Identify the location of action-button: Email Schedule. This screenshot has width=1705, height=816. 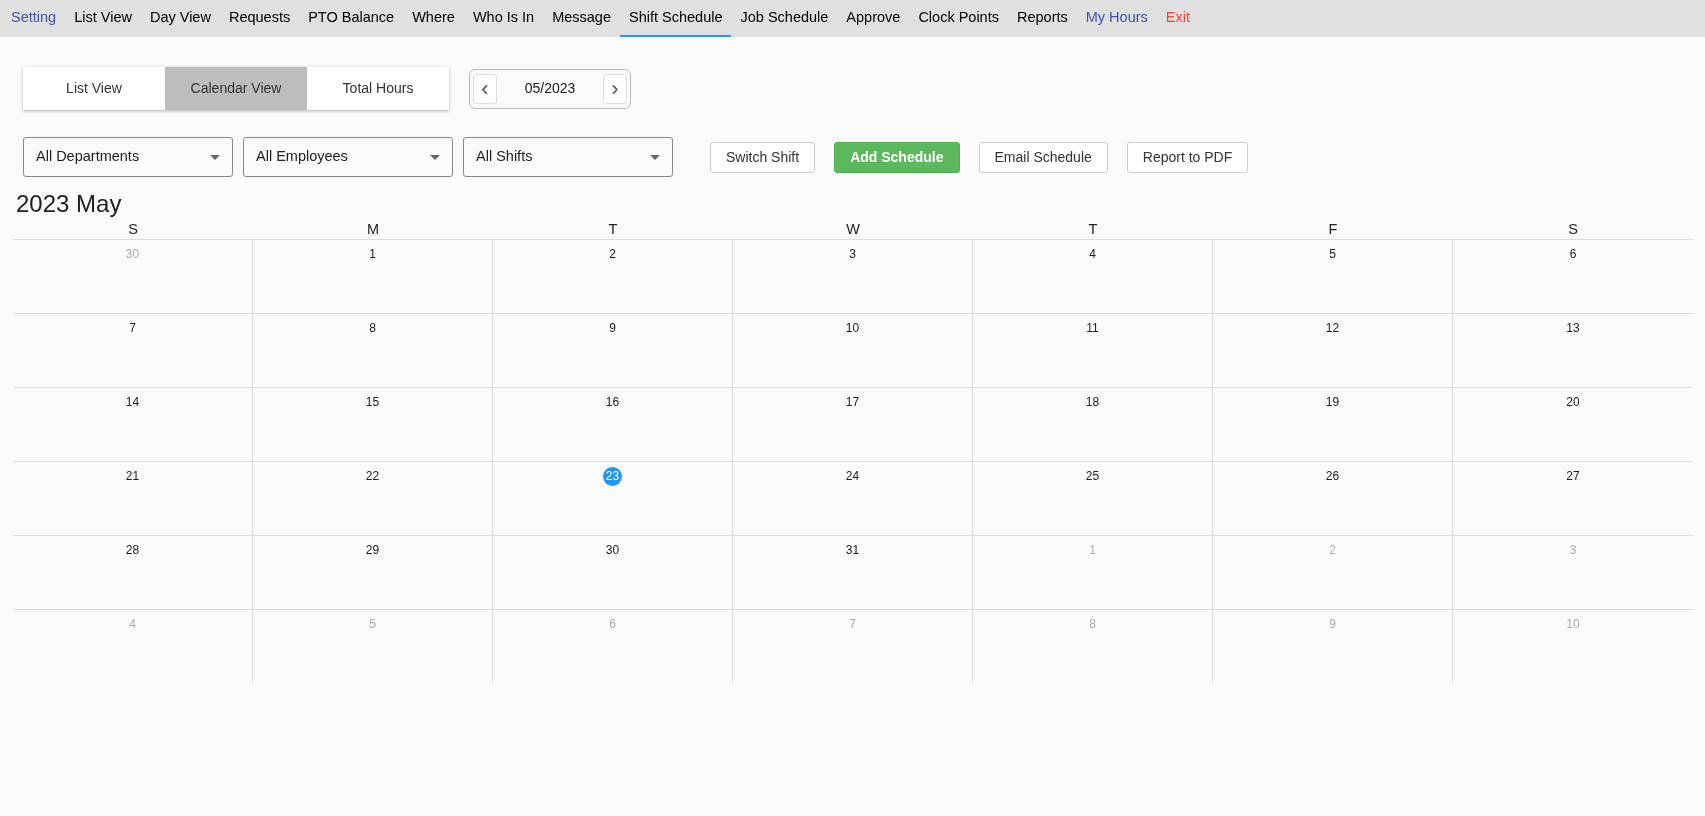
(1043, 157).